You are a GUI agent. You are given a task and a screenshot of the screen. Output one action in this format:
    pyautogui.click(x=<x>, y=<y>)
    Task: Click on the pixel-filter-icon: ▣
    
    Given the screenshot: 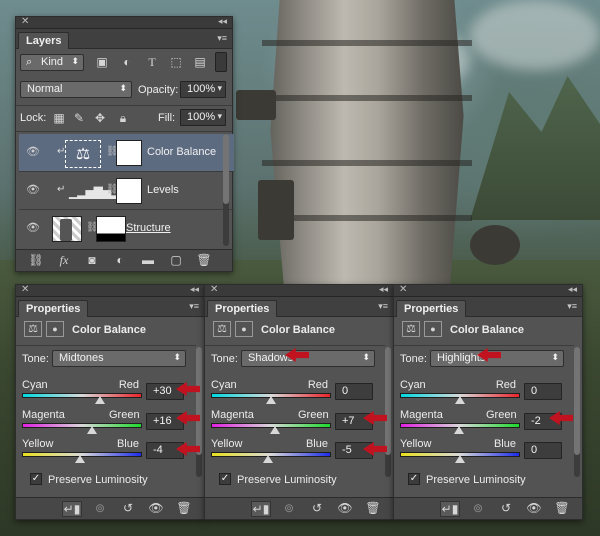 What is the action you would take?
    pyautogui.click(x=102, y=62)
    